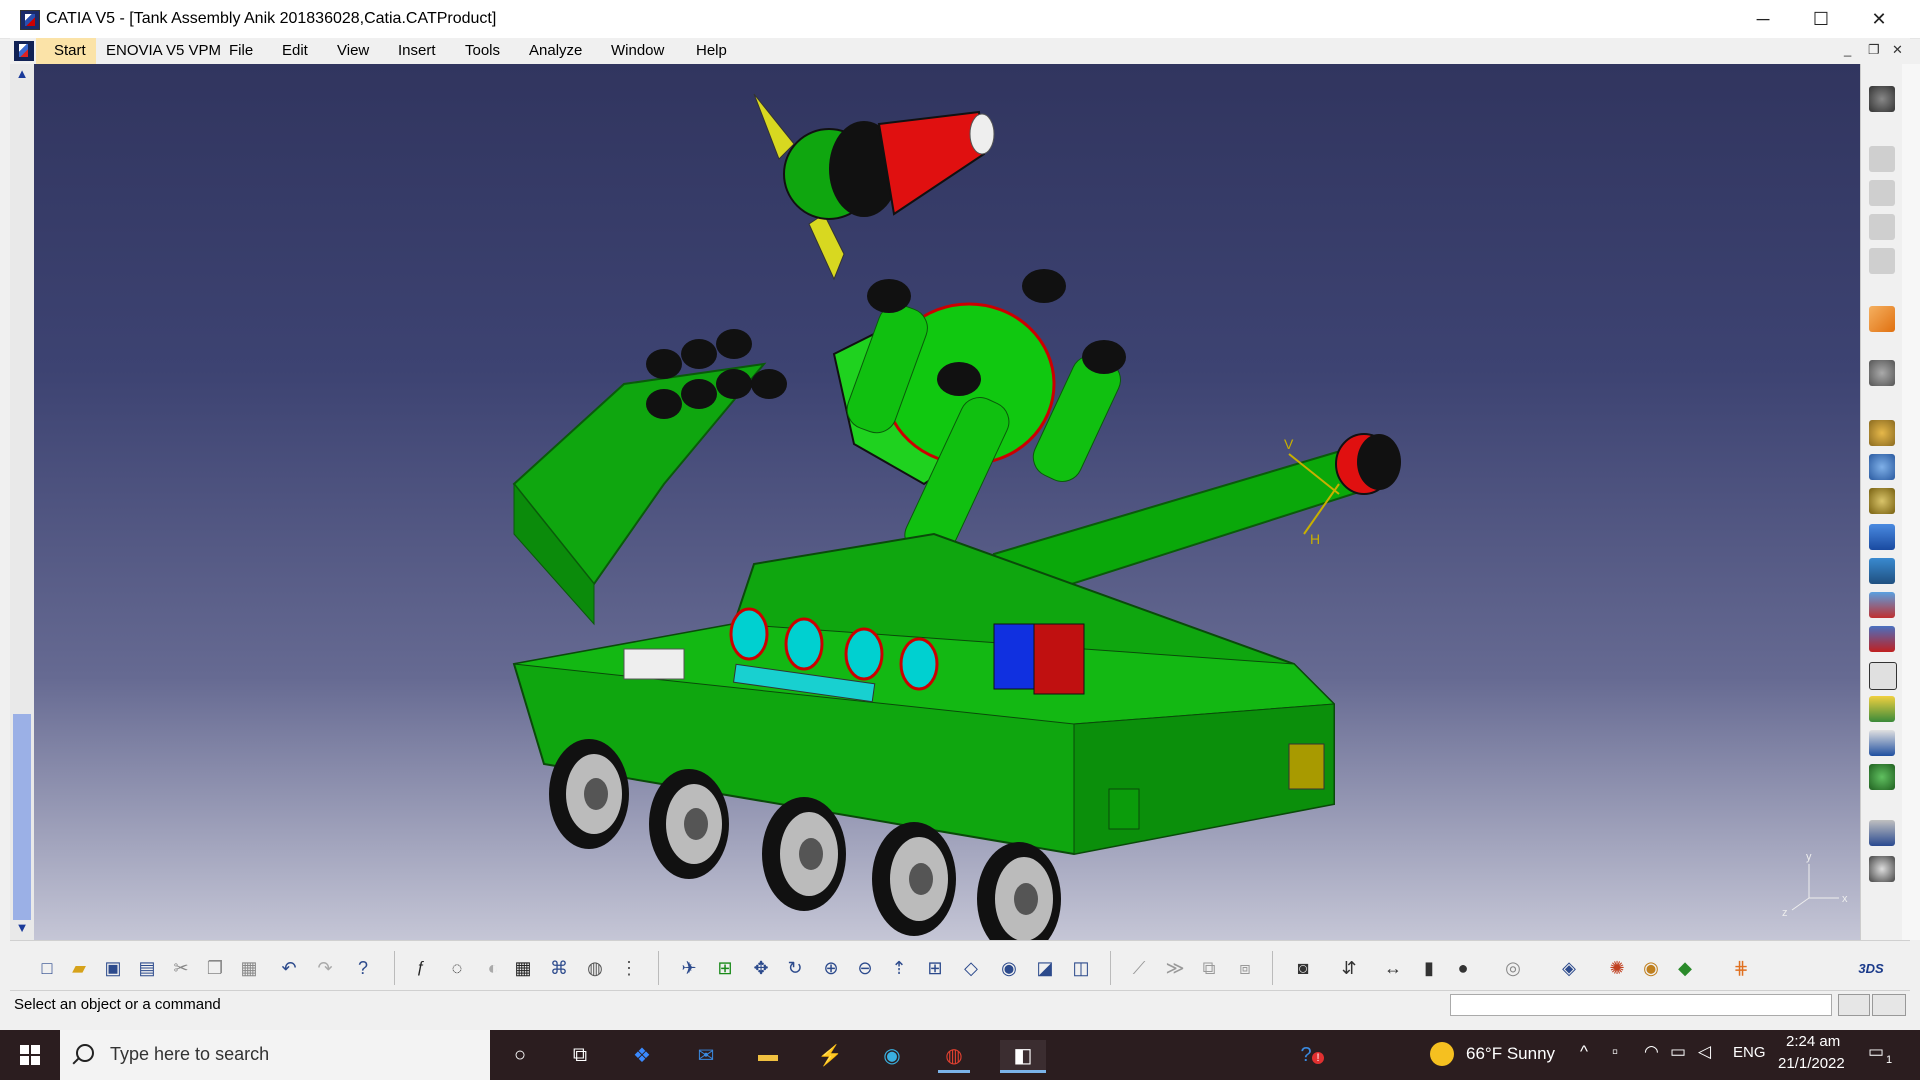 The width and height of the screenshot is (1920, 1080). What do you see at coordinates (1882, 99) in the screenshot?
I see `compass-icon` at bounding box center [1882, 99].